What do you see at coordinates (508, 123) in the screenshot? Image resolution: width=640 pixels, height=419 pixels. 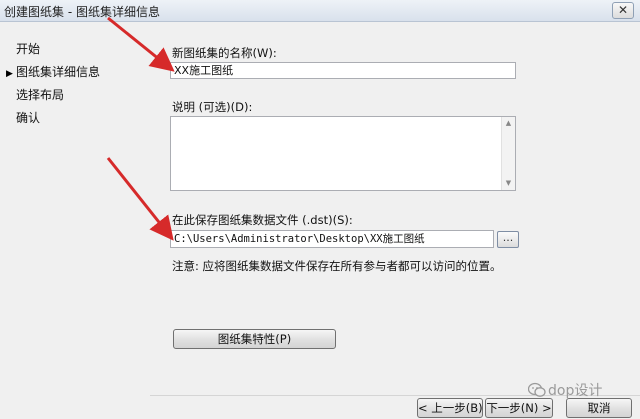 I see `scroll-up-icon: ▲` at bounding box center [508, 123].